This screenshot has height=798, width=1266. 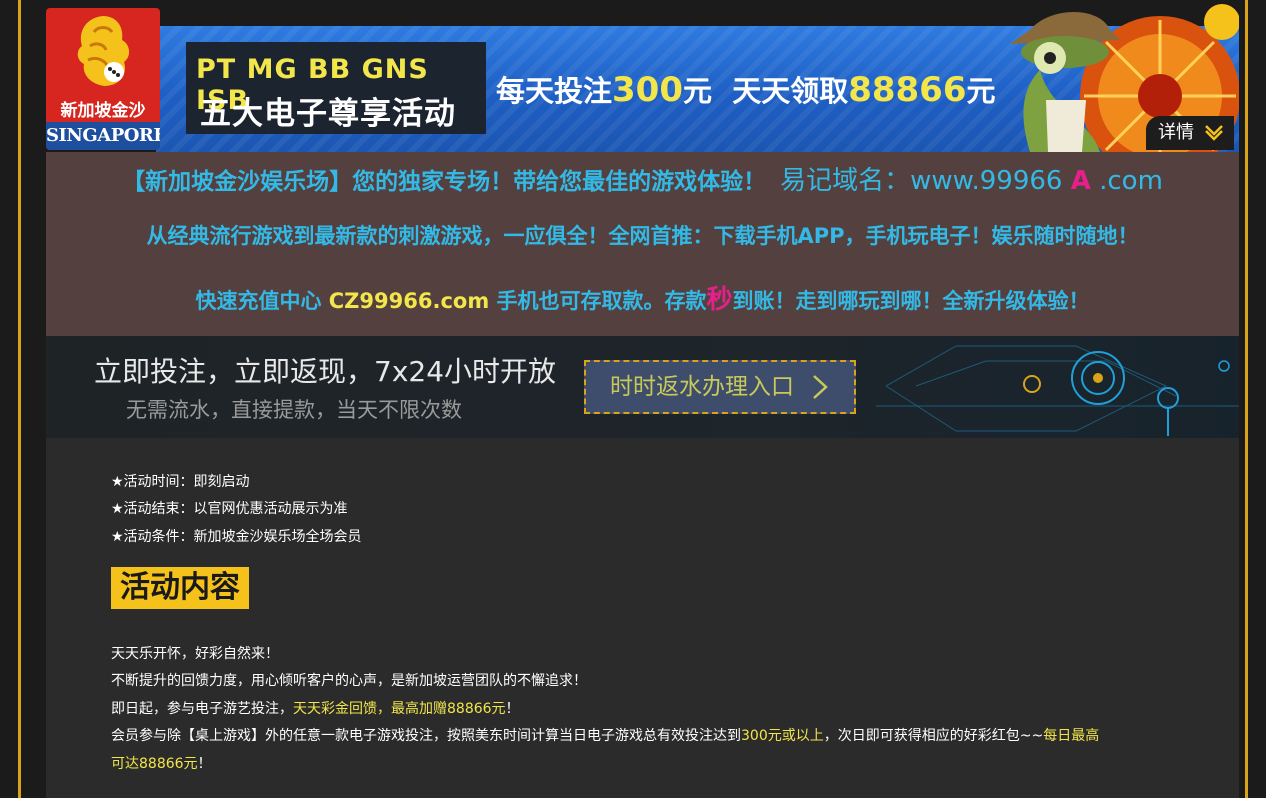 I want to click on promo-title: 立即投注，立即返现，7x24小时开放, so click(x=325, y=371).